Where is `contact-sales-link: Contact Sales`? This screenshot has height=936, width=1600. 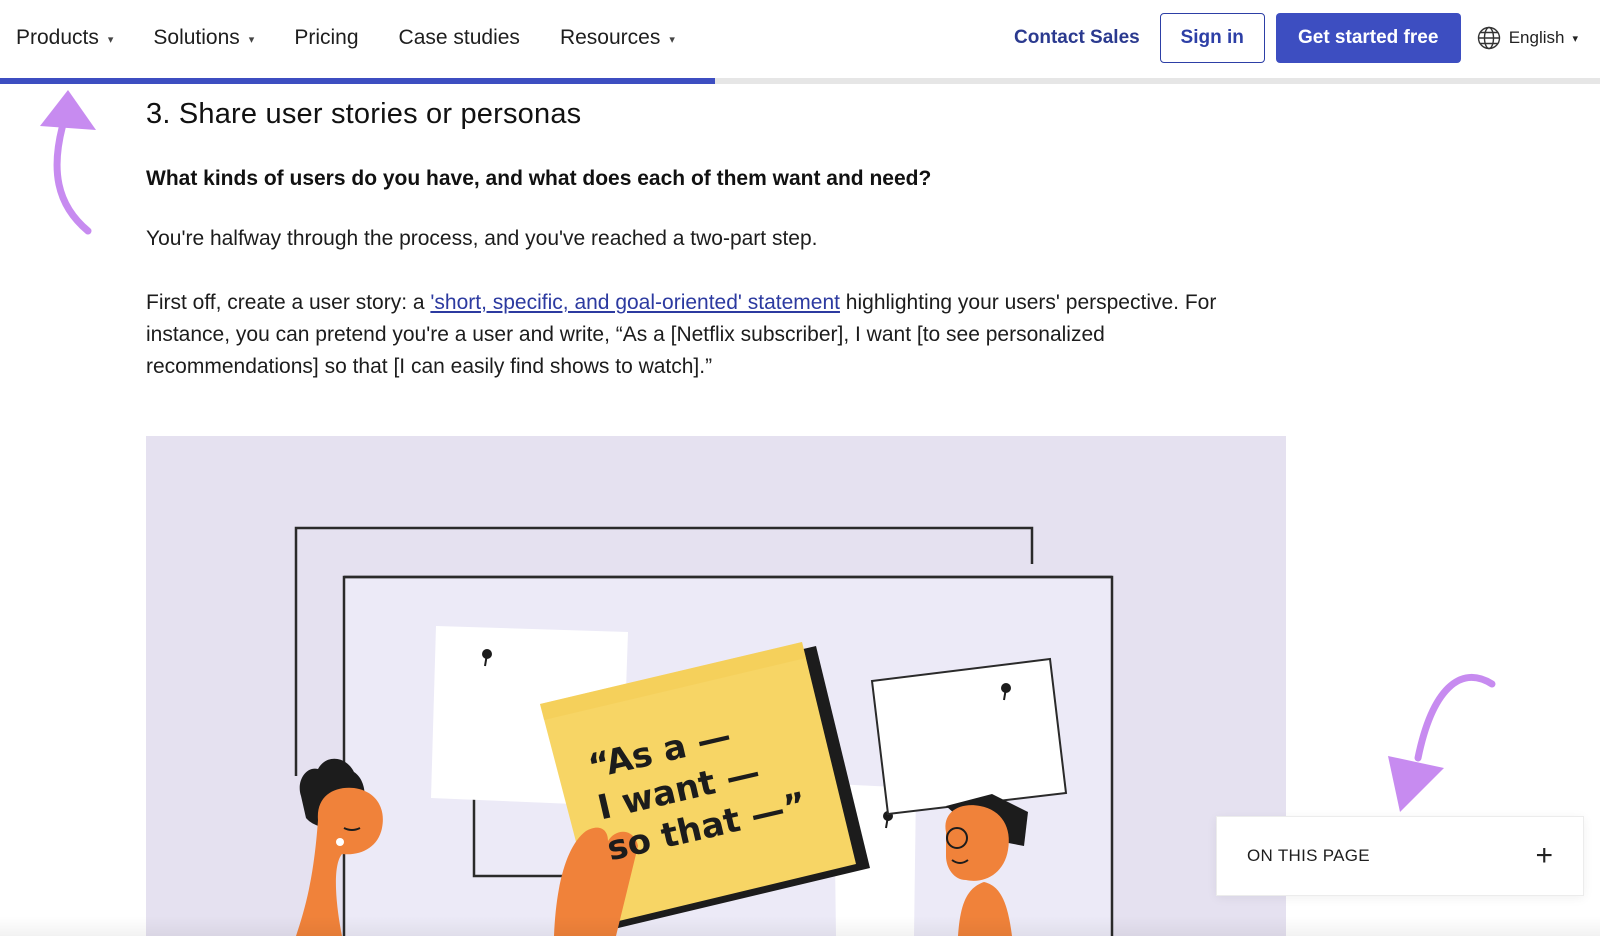 contact-sales-link: Contact Sales is located at coordinates (1077, 38).